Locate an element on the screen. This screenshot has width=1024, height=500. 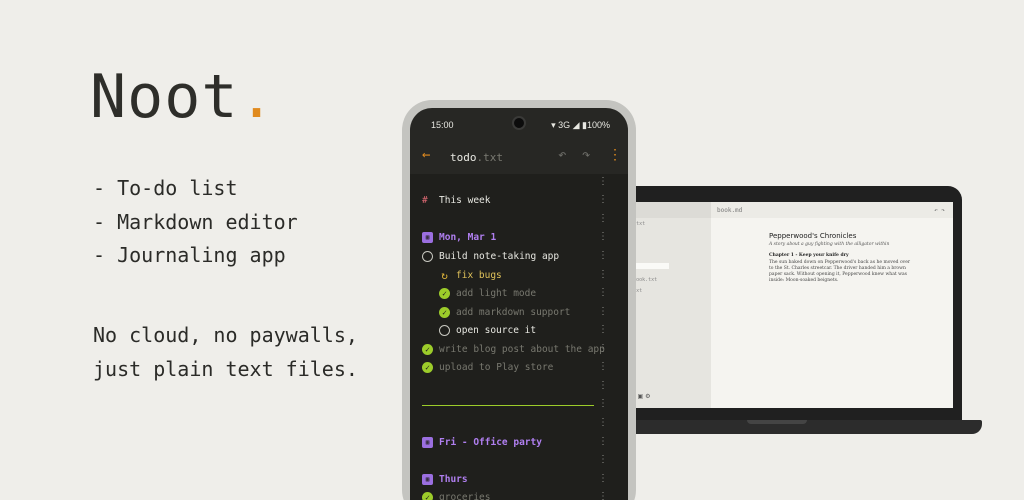
heading-hash: # is located at coordinates (425, 200).